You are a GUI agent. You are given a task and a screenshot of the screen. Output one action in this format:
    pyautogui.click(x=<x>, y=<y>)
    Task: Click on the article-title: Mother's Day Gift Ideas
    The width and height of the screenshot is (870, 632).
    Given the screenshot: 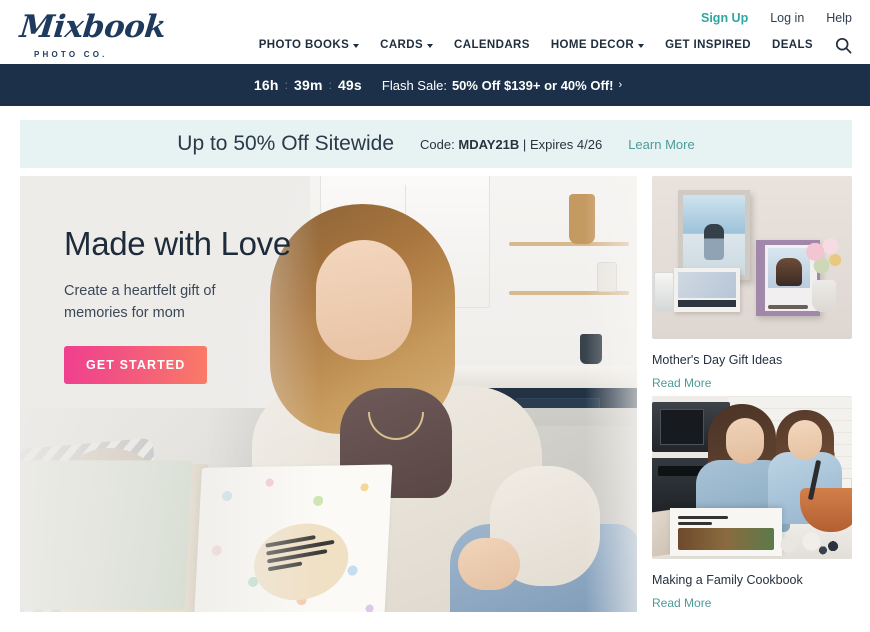 What is the action you would take?
    pyautogui.click(x=717, y=360)
    